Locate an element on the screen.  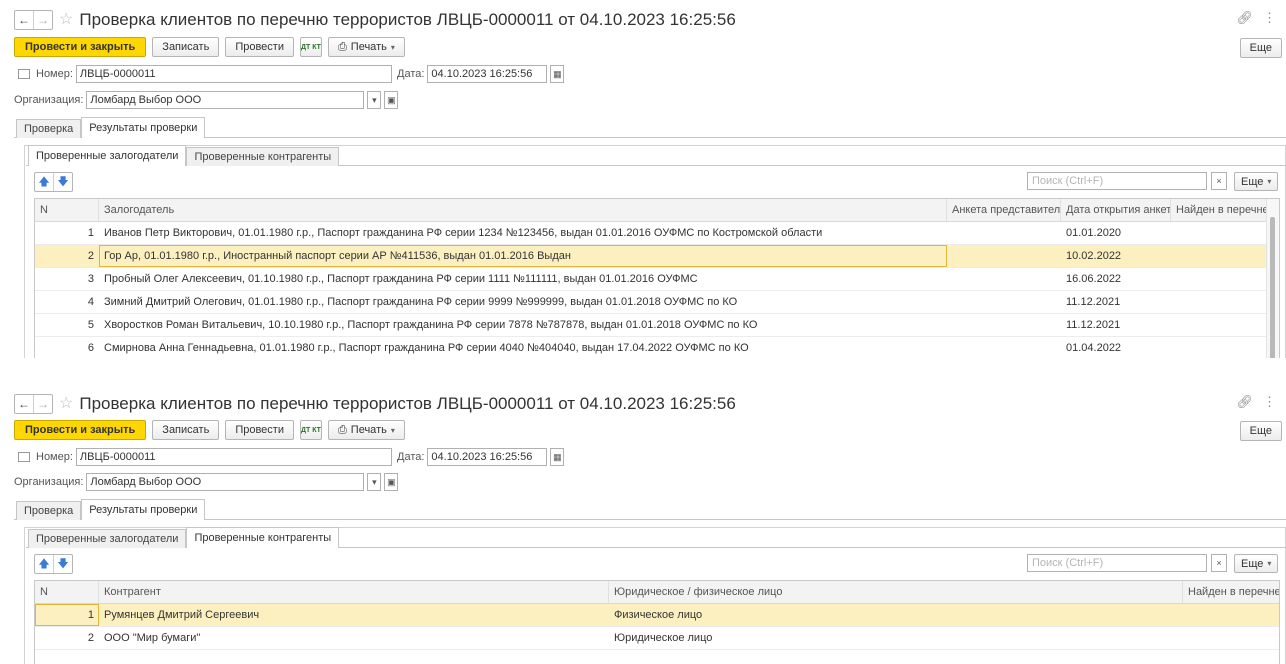
form-date-cell: 01.01.2020 is located at coordinates (1094, 233).